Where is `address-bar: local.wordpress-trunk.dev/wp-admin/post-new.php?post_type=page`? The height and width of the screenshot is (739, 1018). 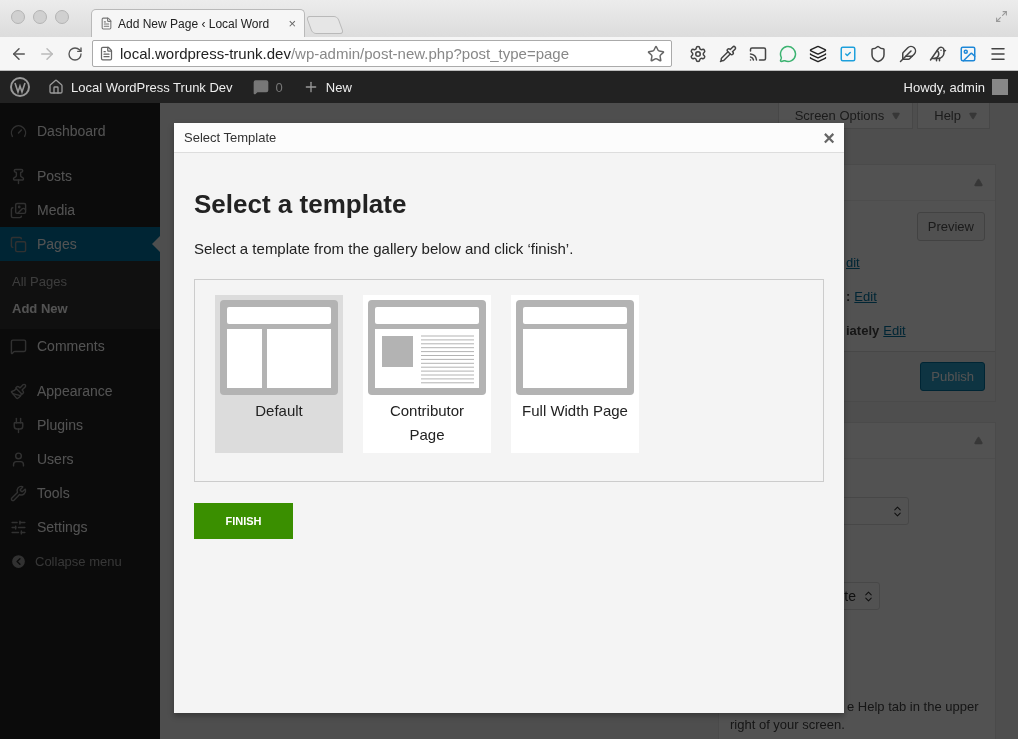 address-bar: local.wordpress-trunk.dev/wp-admin/post-new.php?post_type=page is located at coordinates (382, 53).